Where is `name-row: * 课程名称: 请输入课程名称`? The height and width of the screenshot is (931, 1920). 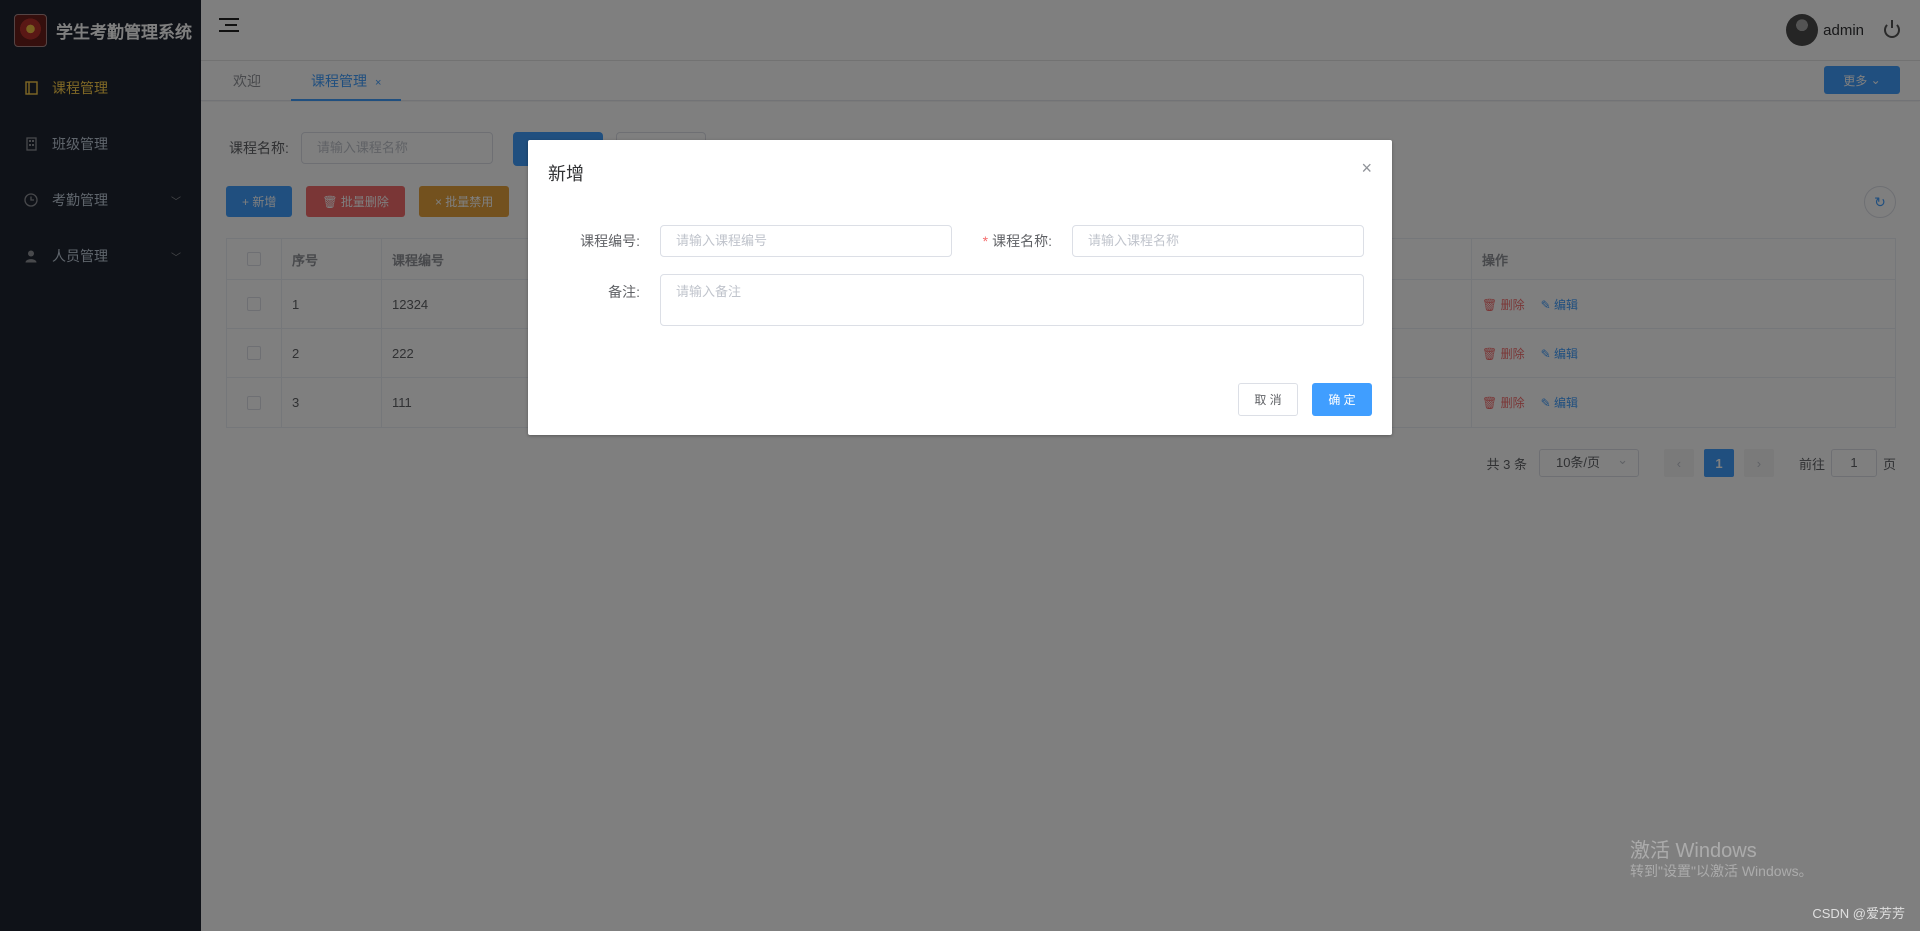 name-row: * 课程名称: 请输入课程名称 is located at coordinates (1162, 241).